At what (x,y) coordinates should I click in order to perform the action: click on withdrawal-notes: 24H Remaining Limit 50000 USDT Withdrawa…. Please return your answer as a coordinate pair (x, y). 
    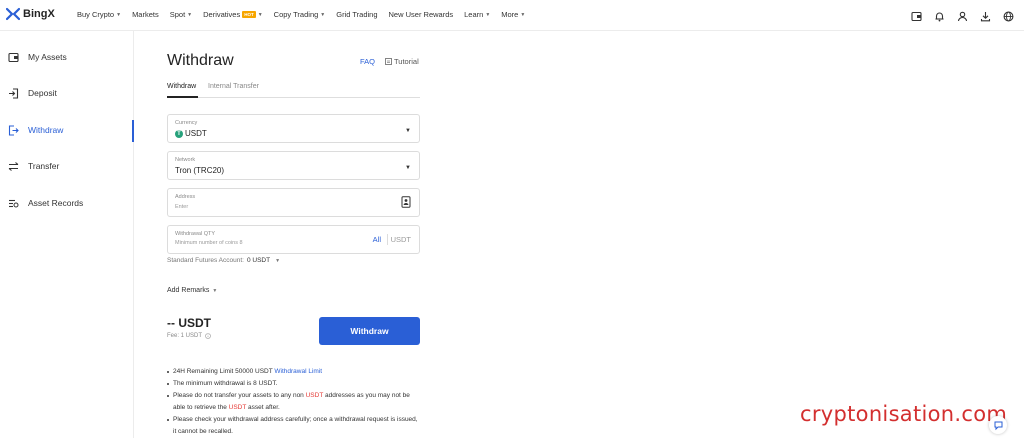
    Looking at the image, I should click on (293, 402).